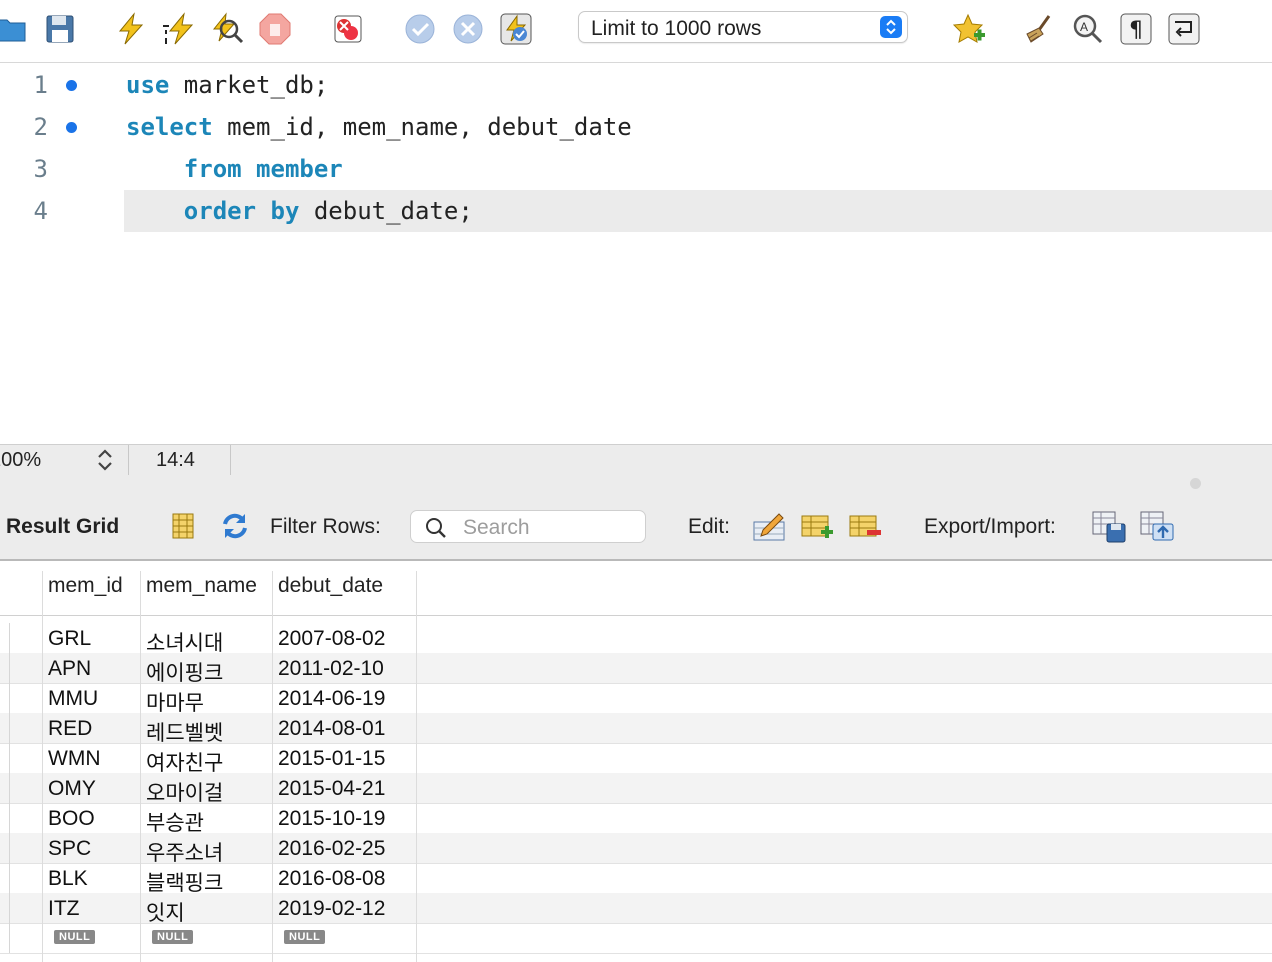  I want to click on splitter-handle, so click(1195, 483).